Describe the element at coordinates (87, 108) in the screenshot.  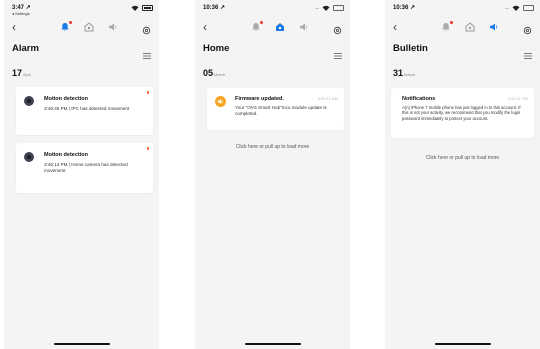
I see `message-body: 3:46:45 PM | IPC has detected movement` at that location.